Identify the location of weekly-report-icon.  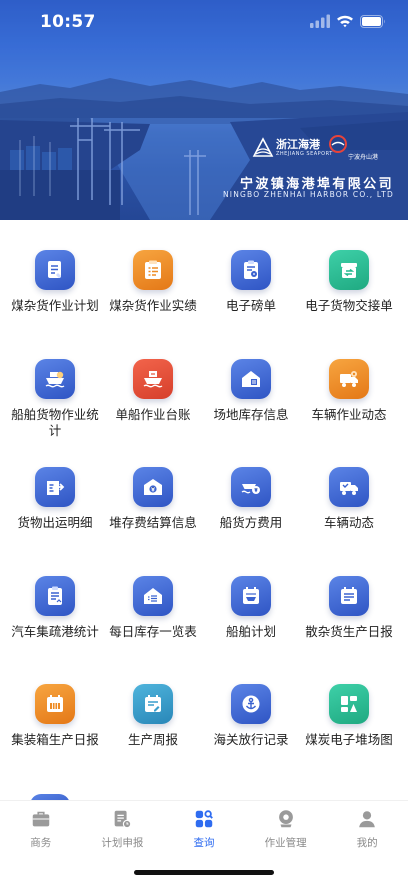
(153, 704).